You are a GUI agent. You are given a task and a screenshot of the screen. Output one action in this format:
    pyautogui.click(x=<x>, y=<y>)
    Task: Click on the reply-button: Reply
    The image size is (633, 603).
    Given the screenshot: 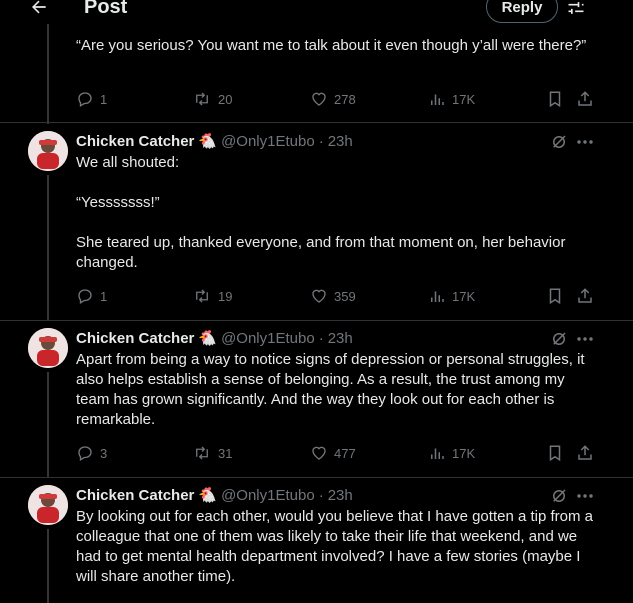 What is the action you would take?
    pyautogui.click(x=522, y=11)
    